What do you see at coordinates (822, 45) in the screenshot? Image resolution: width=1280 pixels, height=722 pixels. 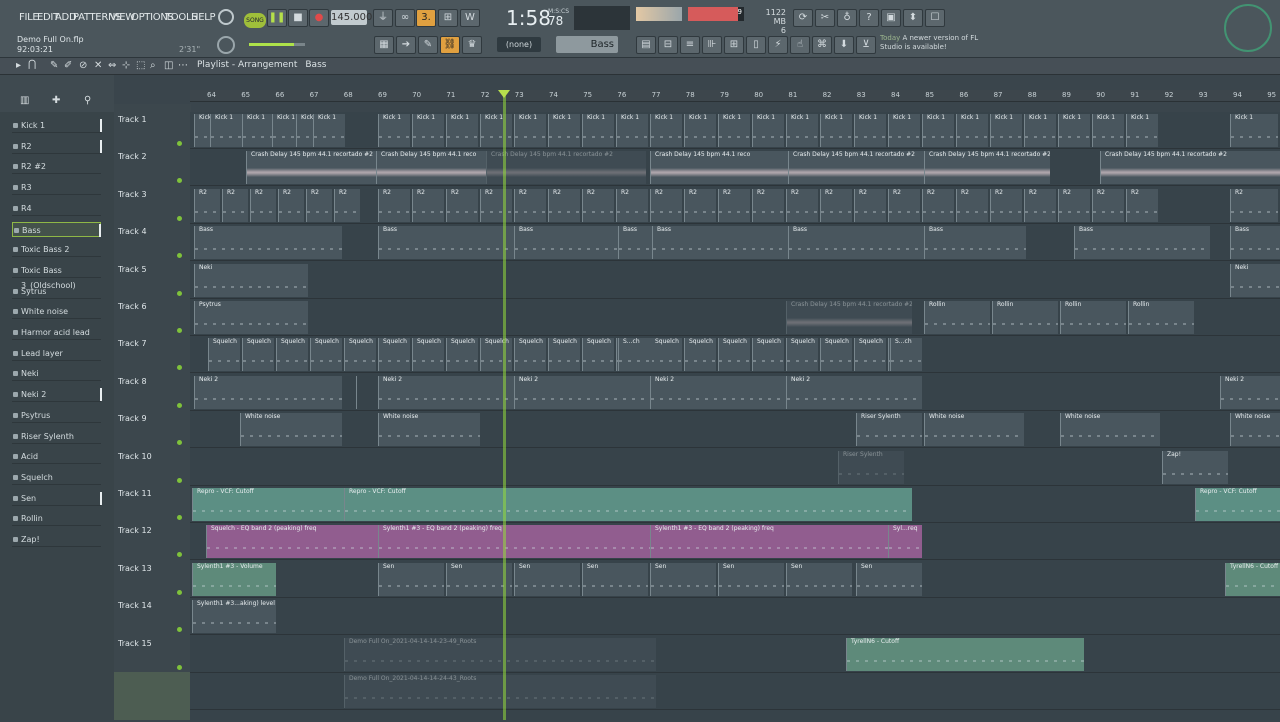 I see `fish-icon: ⌘` at bounding box center [822, 45].